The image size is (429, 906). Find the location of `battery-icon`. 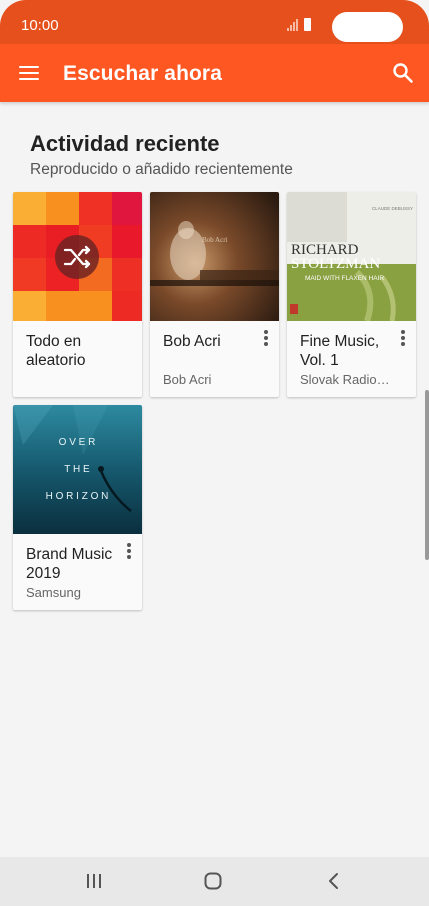

battery-icon is located at coordinates (307, 24).